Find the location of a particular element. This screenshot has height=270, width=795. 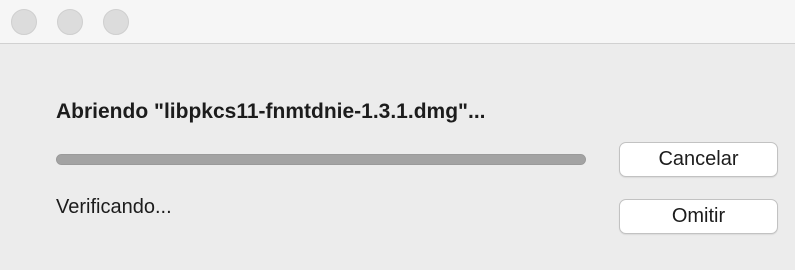

progress-bar is located at coordinates (321, 159).